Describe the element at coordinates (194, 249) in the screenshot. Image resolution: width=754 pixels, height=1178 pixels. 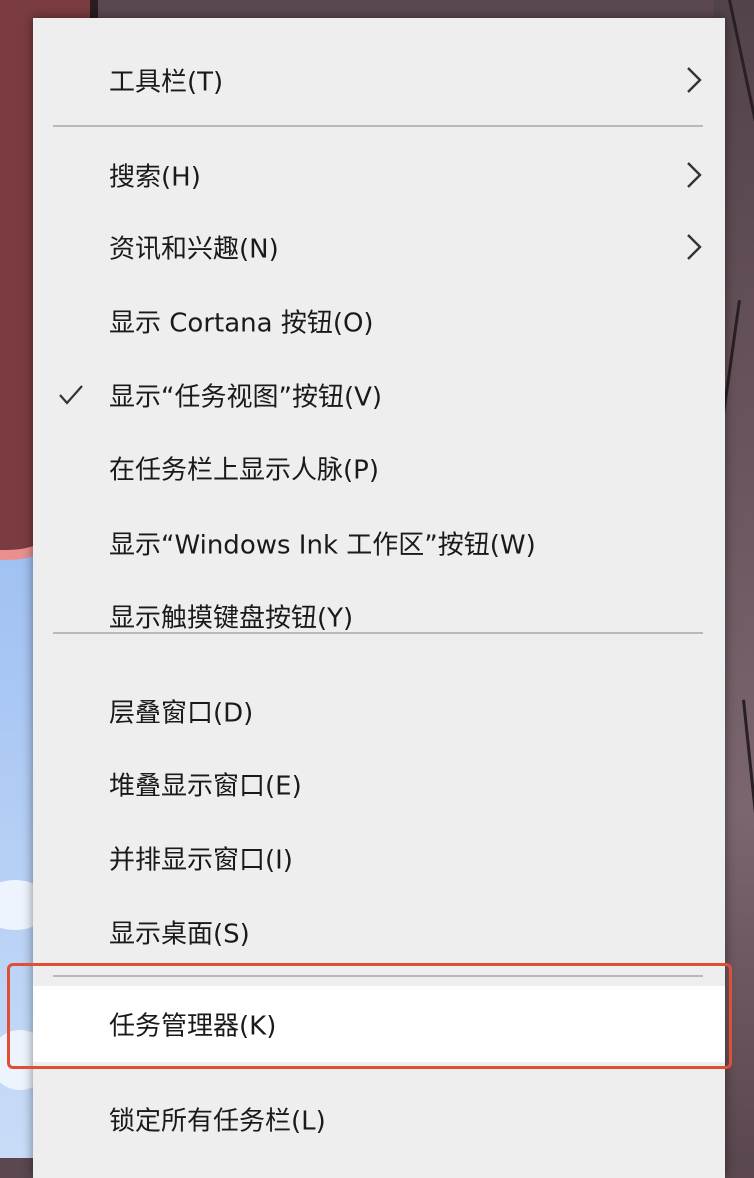
I see `menu-item-label: 资讯和兴趣(N)` at that location.